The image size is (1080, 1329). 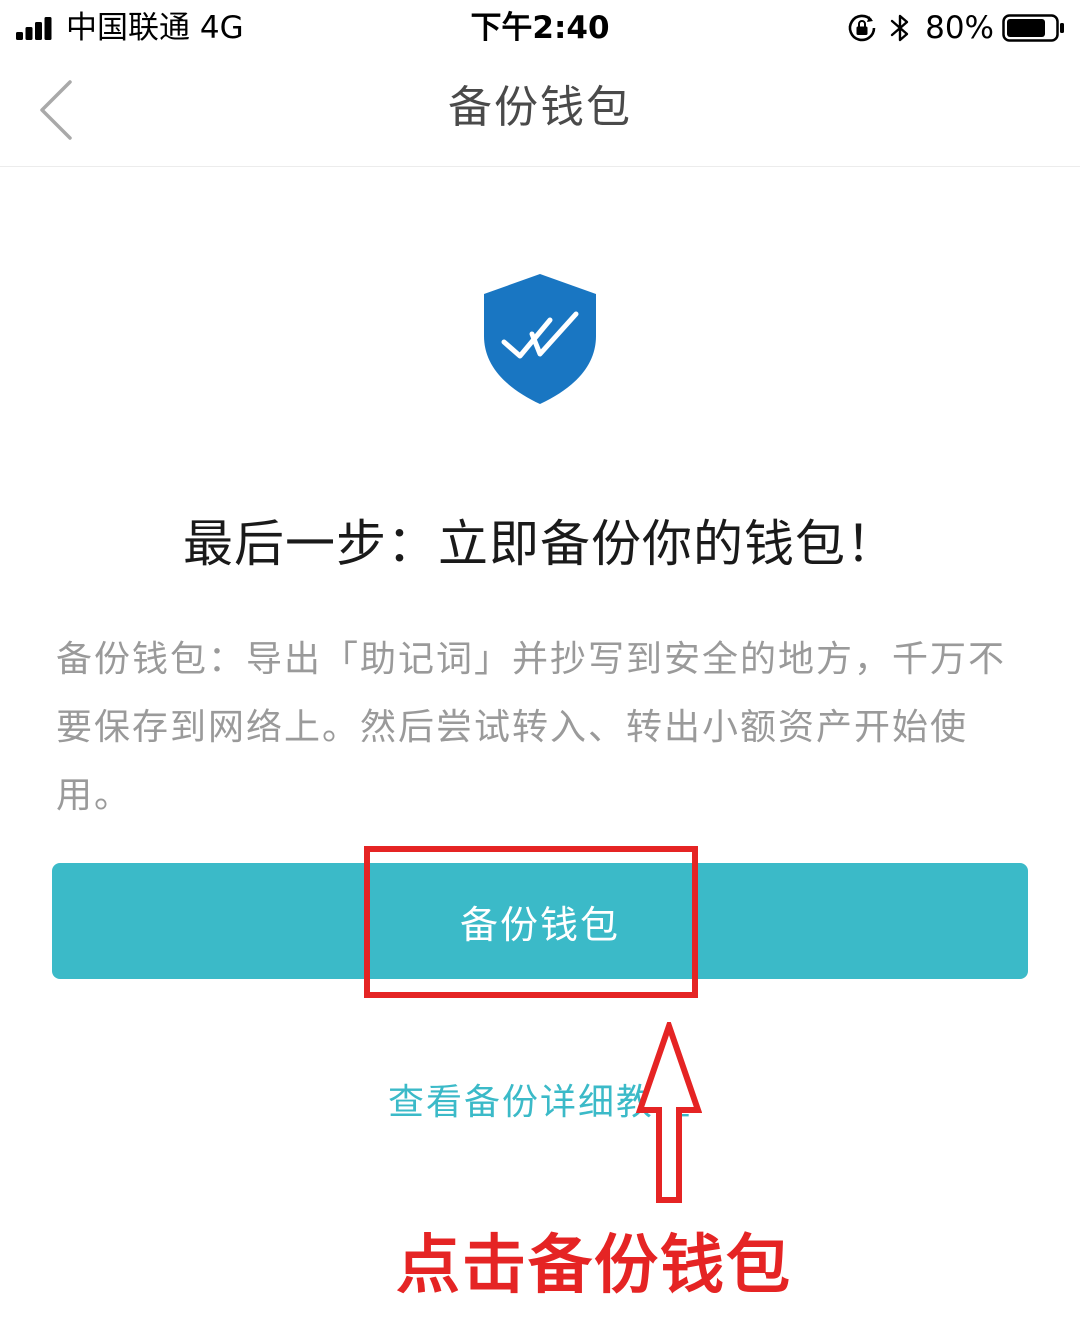 I want to click on battery-icon, so click(x=1033, y=28).